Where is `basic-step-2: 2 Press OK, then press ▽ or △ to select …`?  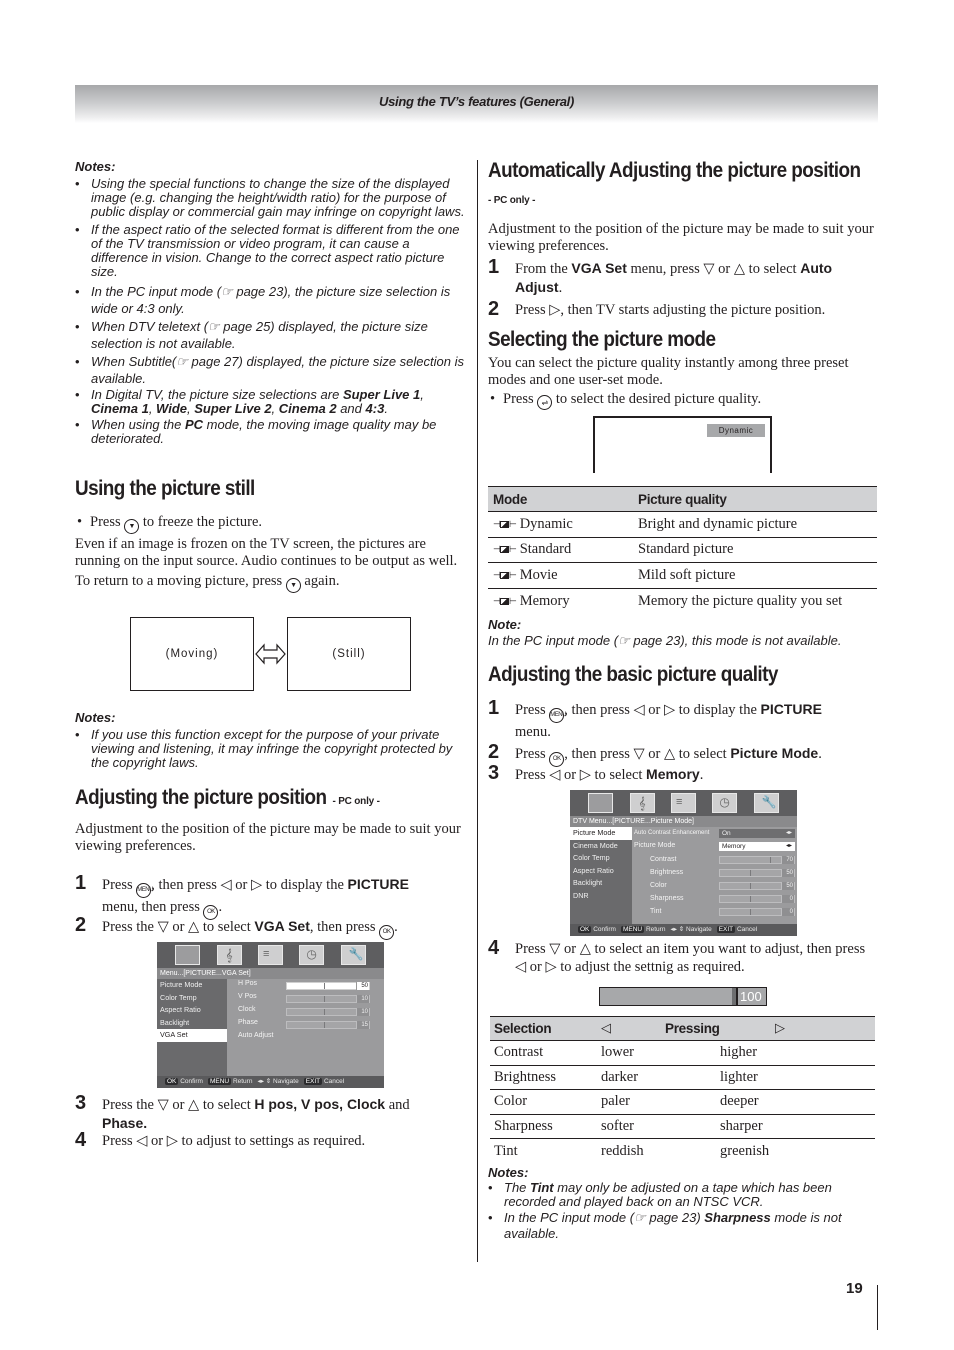 basic-step-2: 2 Press OK, then press ▽ or △ to select … is located at coordinates (684, 754).